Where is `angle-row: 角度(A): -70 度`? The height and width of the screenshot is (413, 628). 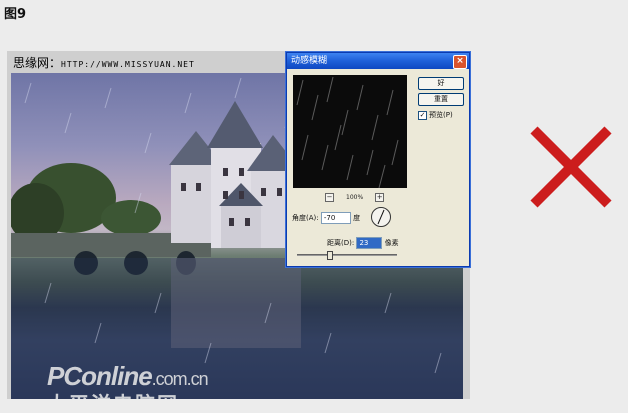
angle-row: 角度(A): -70 度 is located at coordinates (326, 218).